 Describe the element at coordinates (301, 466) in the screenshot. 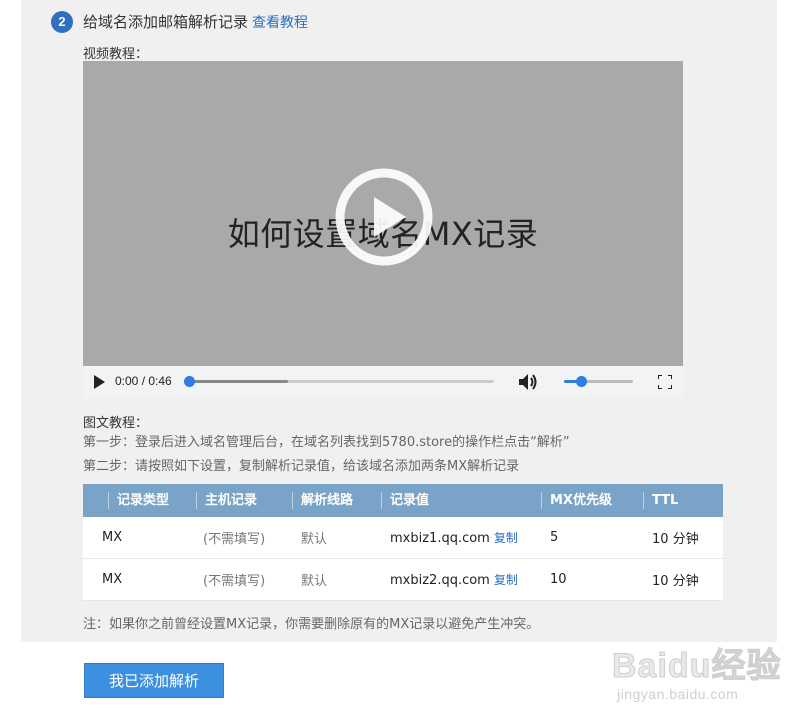

I see `tutorial-step-2: 第二步：请按照如下设置，复制解析记录值，给该域名添加两条MX解析记录` at that location.